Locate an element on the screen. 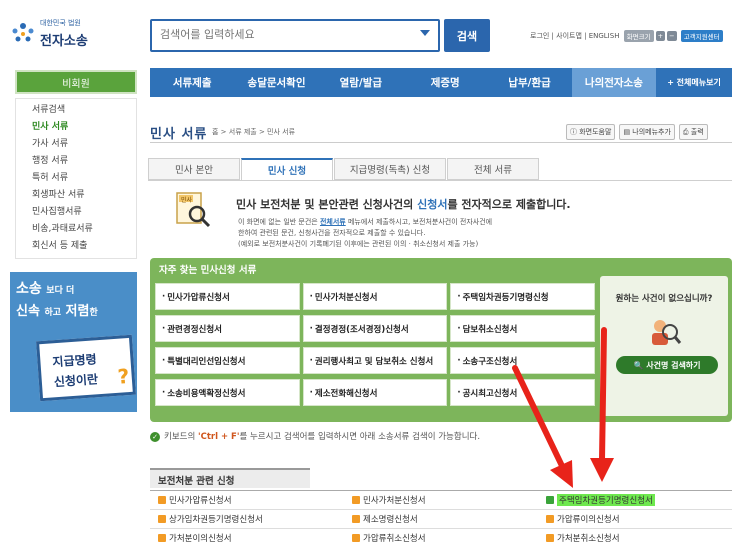 This screenshot has width=743, height=545. document-label: 제소명령신청서 is located at coordinates (390, 520).